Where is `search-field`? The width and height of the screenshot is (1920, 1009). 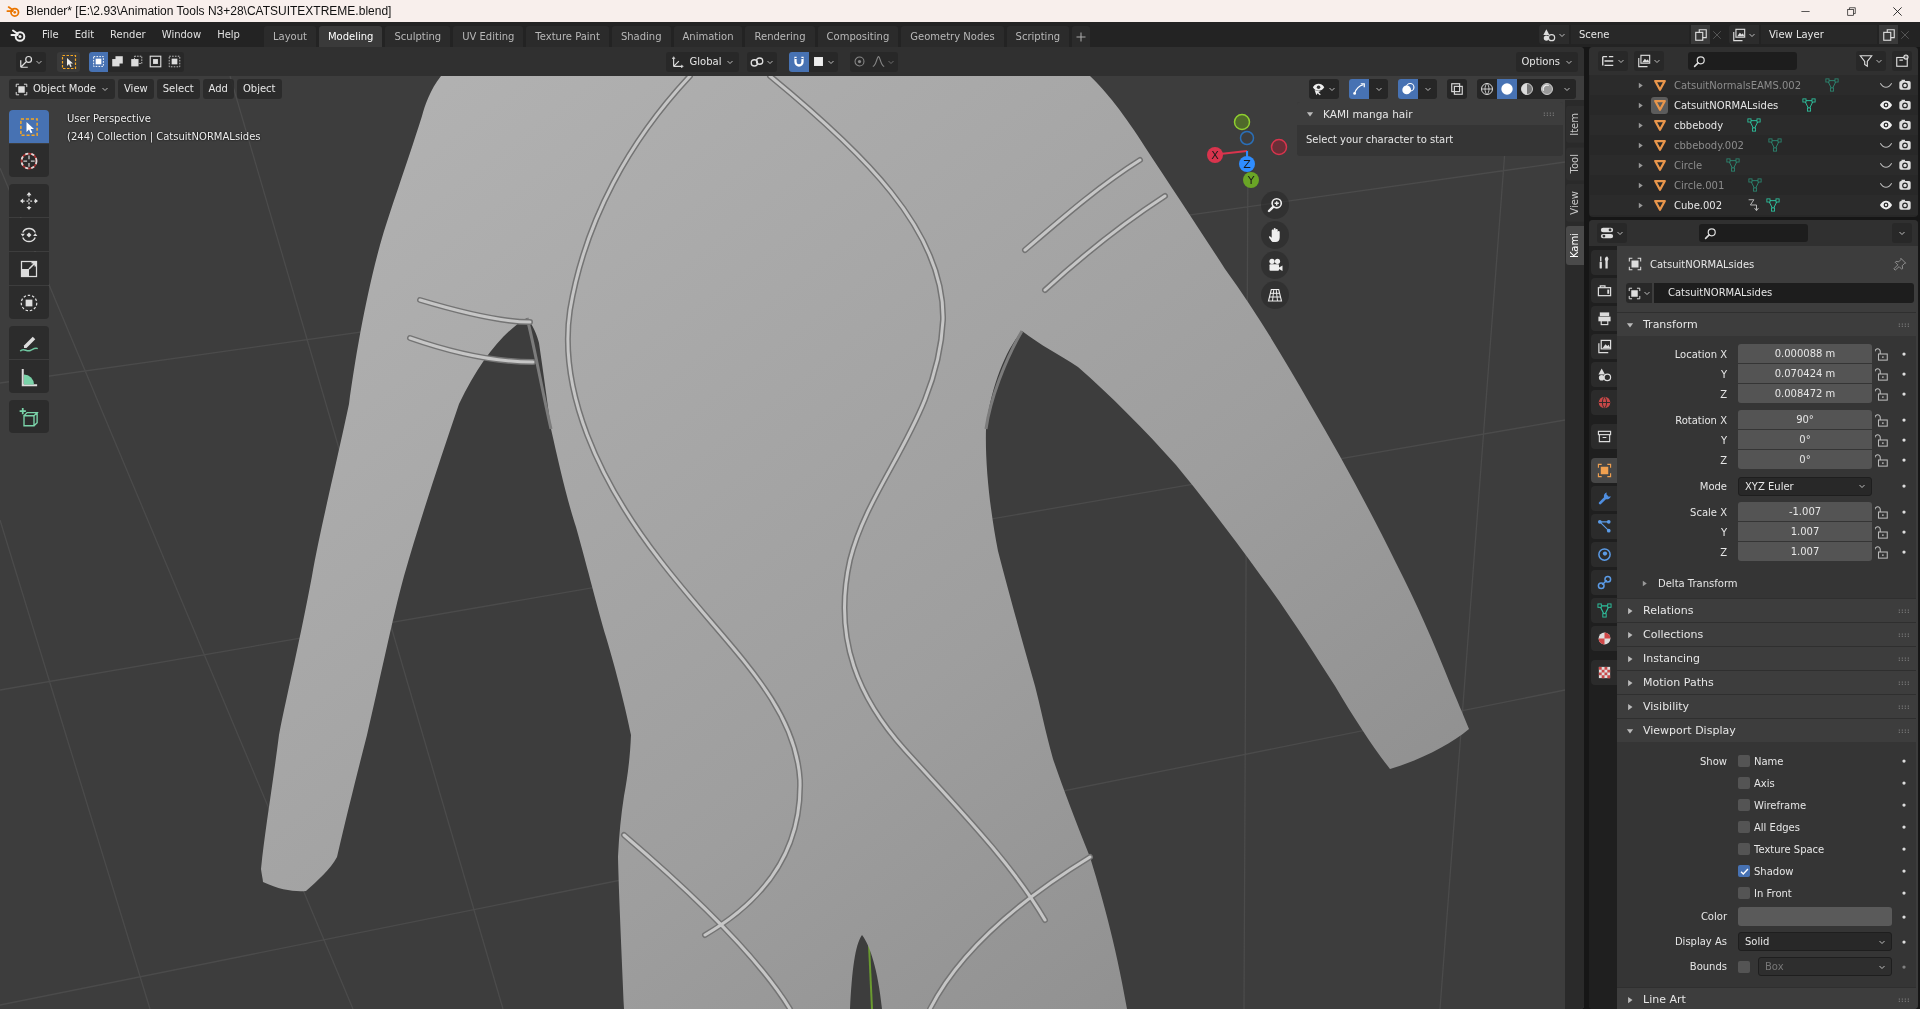 search-field is located at coordinates (1742, 61).